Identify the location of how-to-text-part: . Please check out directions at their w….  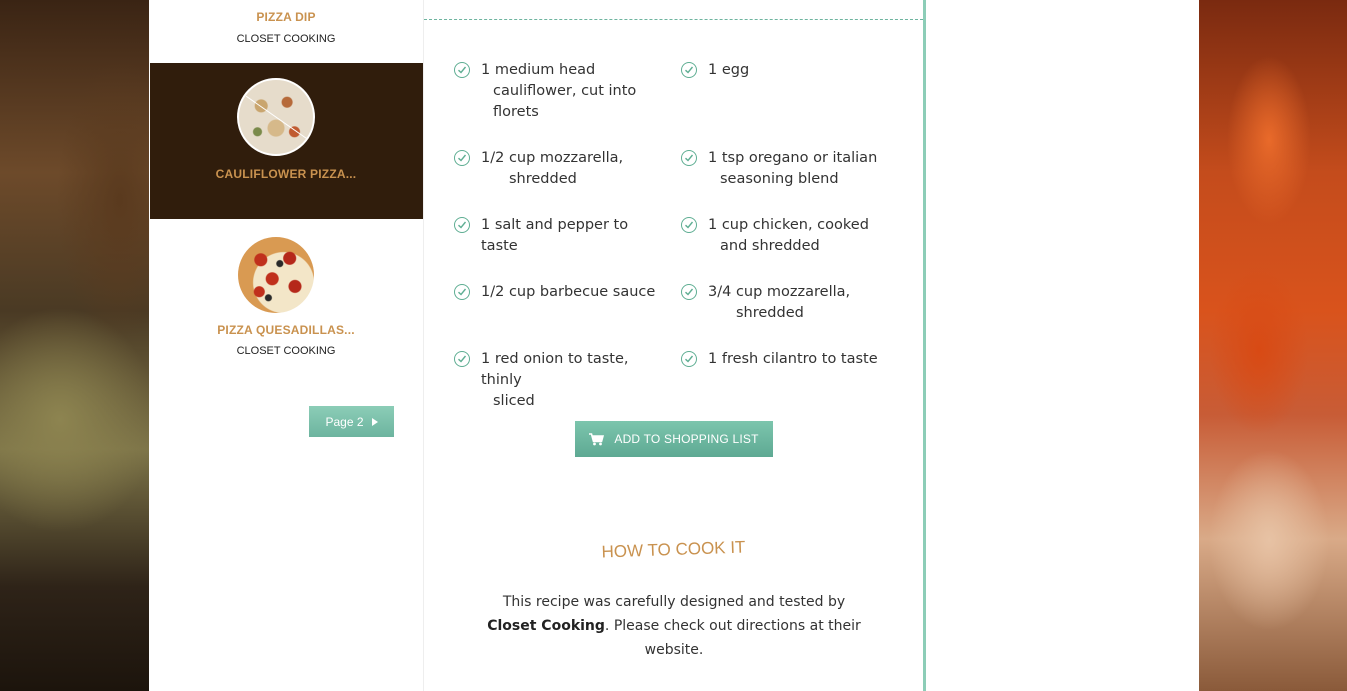
(732, 638).